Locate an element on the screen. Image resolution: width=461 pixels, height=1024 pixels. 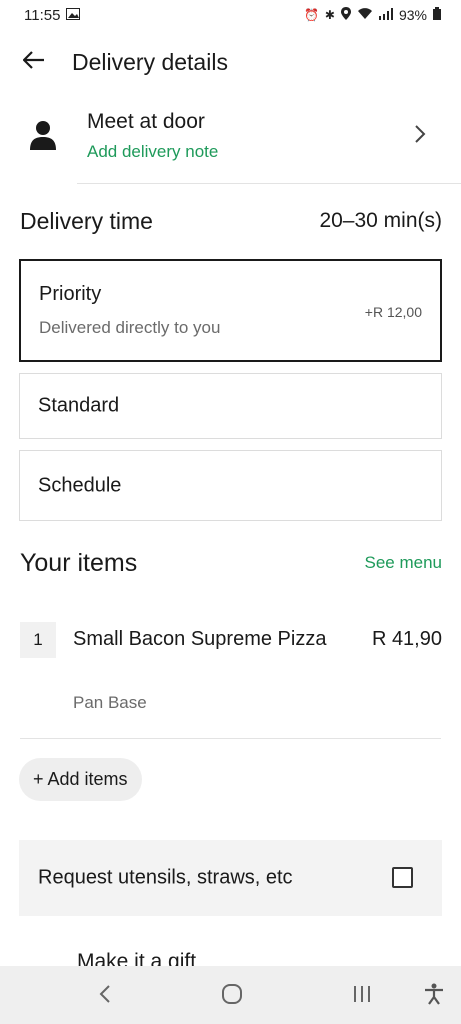
status-time: 11:55 is located at coordinates (42, 15).